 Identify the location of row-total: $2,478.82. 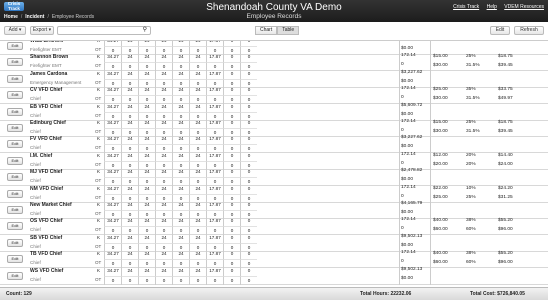
(412, 171).